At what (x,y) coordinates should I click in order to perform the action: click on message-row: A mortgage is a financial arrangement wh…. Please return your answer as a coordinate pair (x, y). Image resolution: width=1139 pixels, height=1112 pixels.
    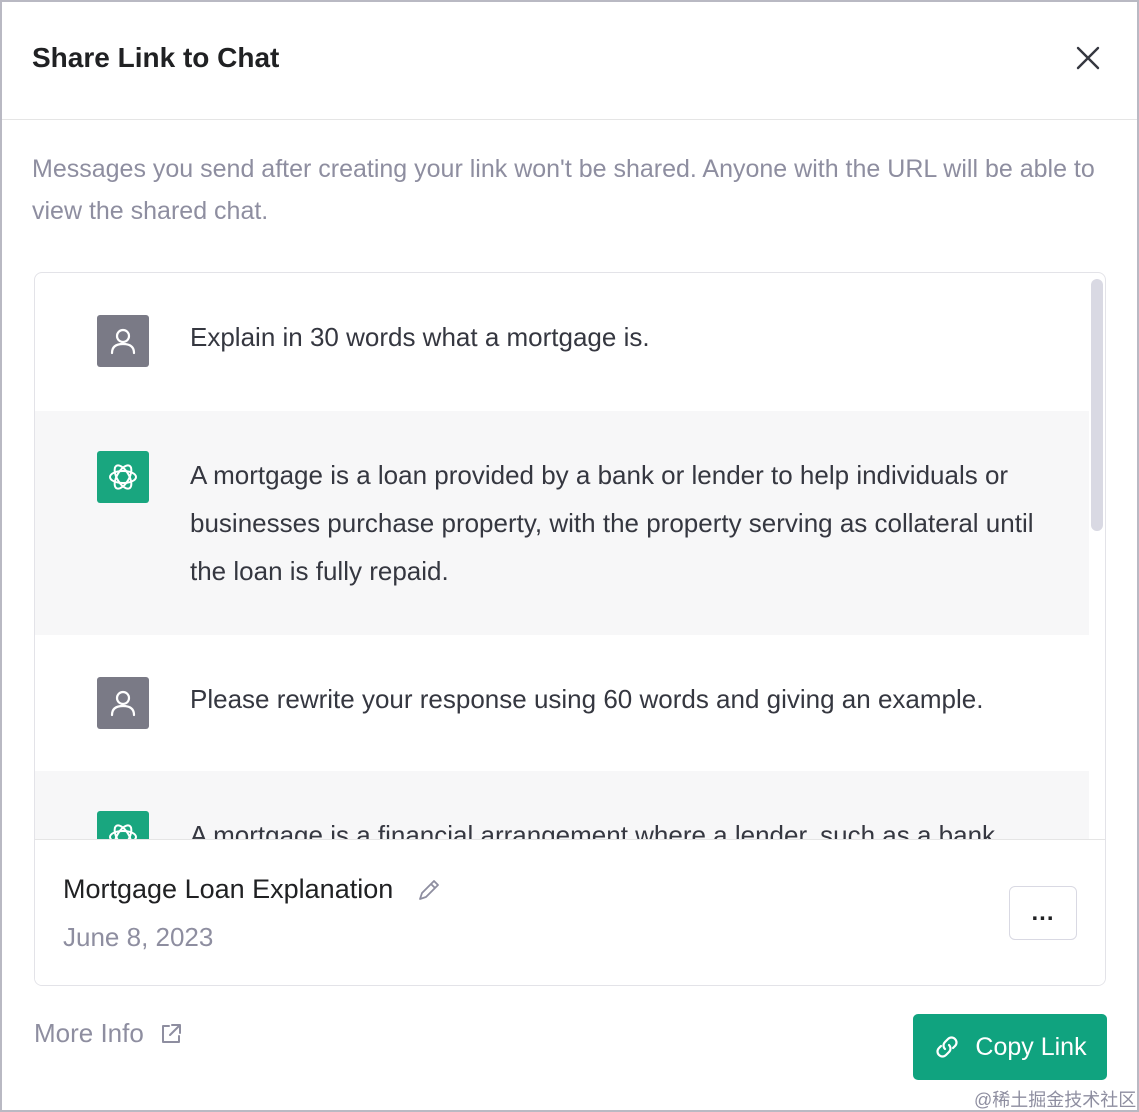
    Looking at the image, I should click on (562, 805).